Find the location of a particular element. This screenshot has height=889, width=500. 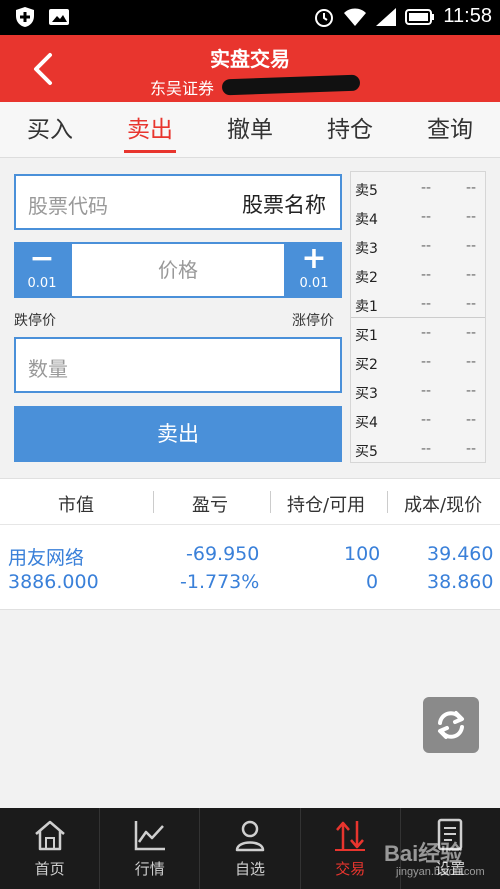

battery-icon is located at coordinates (420, 16).